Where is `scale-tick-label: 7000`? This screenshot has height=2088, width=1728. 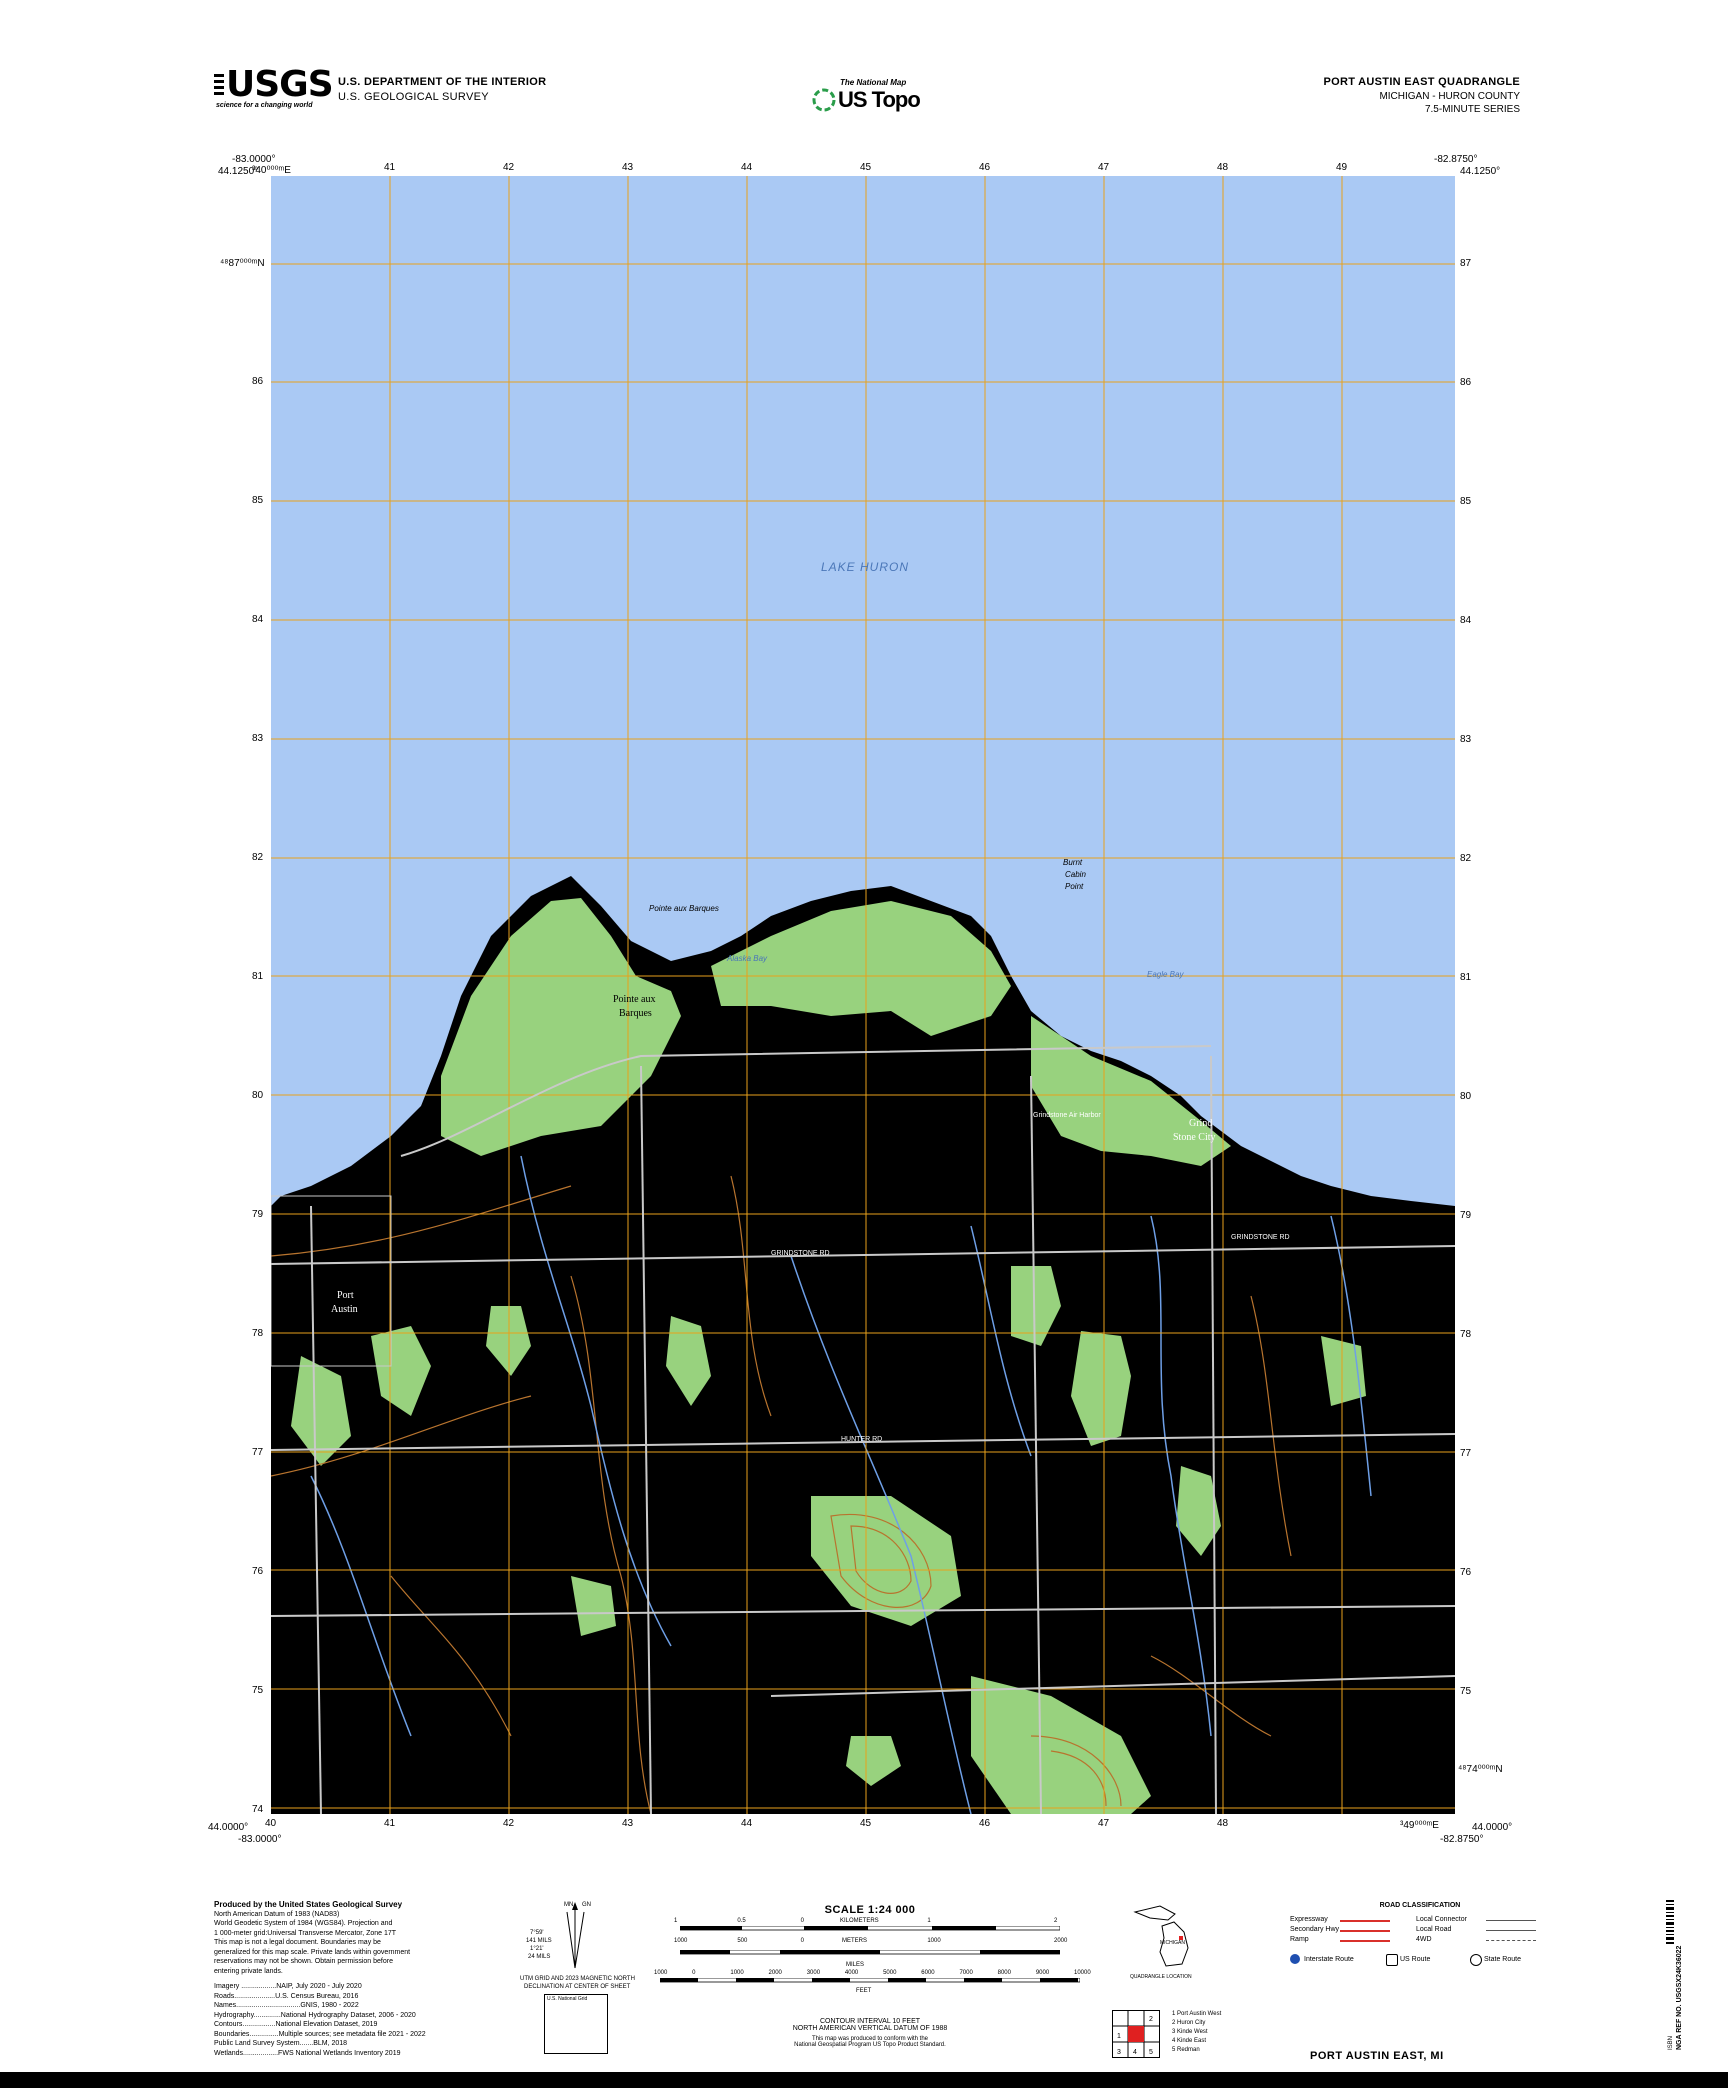 scale-tick-label: 7000 is located at coordinates (966, 1973).